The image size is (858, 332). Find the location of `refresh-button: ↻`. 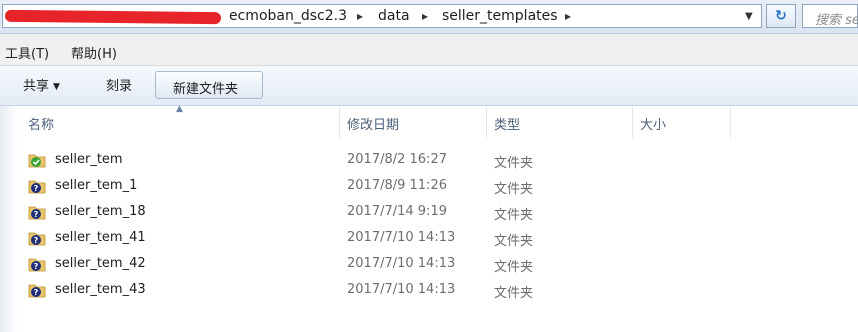

refresh-button: ↻ is located at coordinates (781, 16).